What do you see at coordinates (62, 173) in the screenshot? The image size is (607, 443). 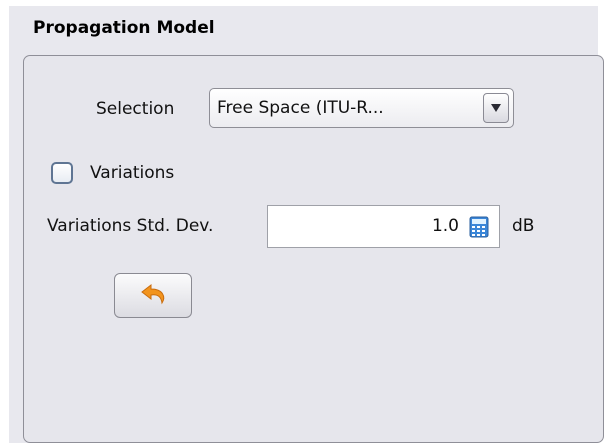 I see `variations-checkbox` at bounding box center [62, 173].